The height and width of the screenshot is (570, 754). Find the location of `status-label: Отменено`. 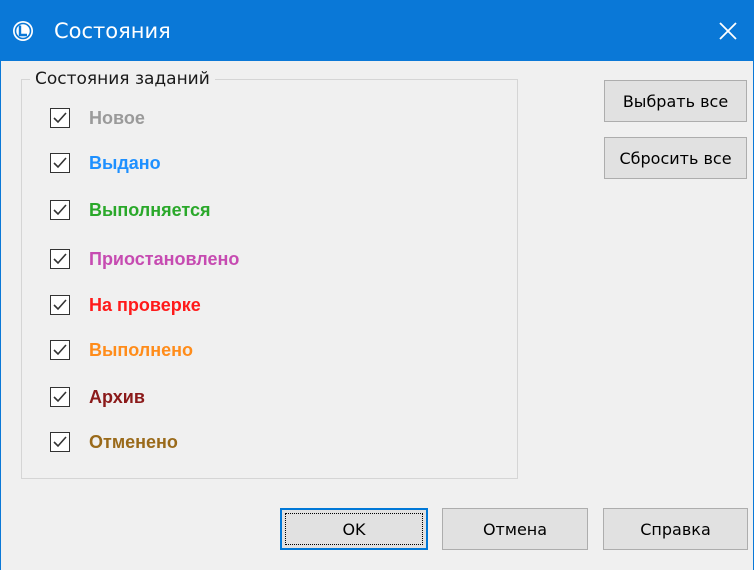

status-label: Отменено is located at coordinates (133, 442).